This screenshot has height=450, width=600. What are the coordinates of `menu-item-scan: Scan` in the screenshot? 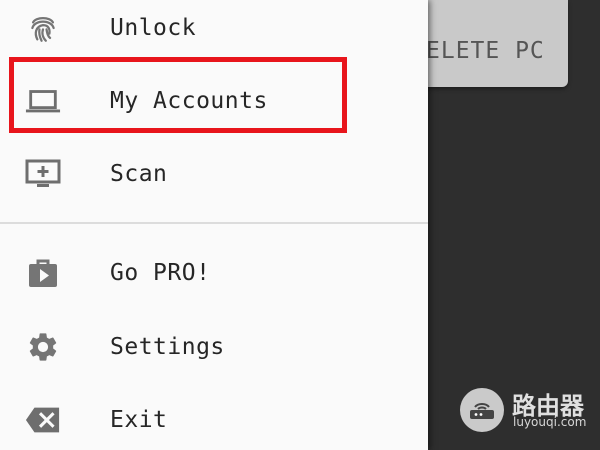 It's located at (214, 174).